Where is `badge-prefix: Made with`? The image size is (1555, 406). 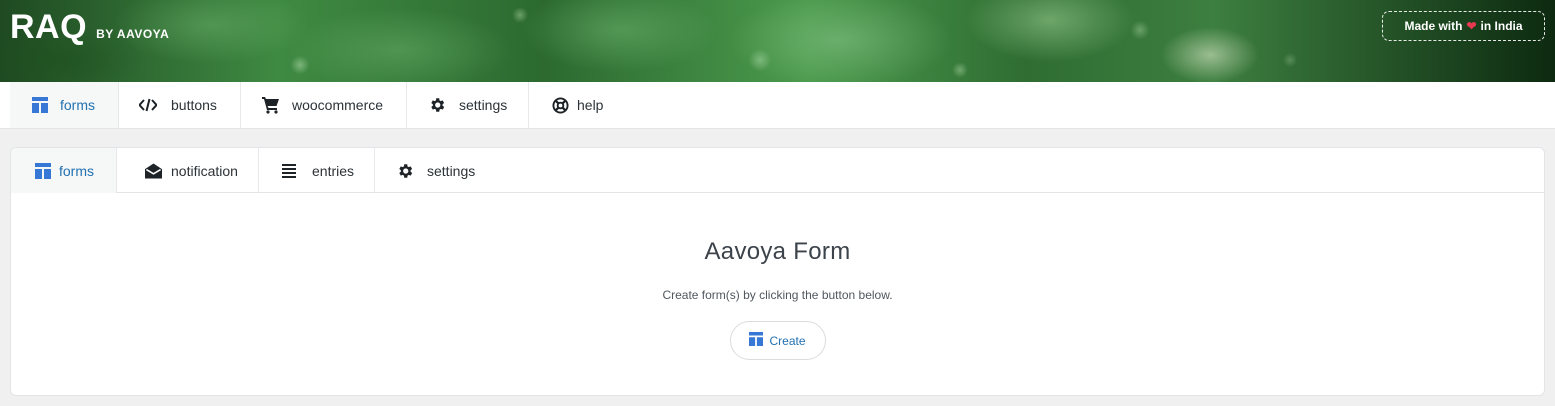
badge-prefix: Made with is located at coordinates (1433, 26).